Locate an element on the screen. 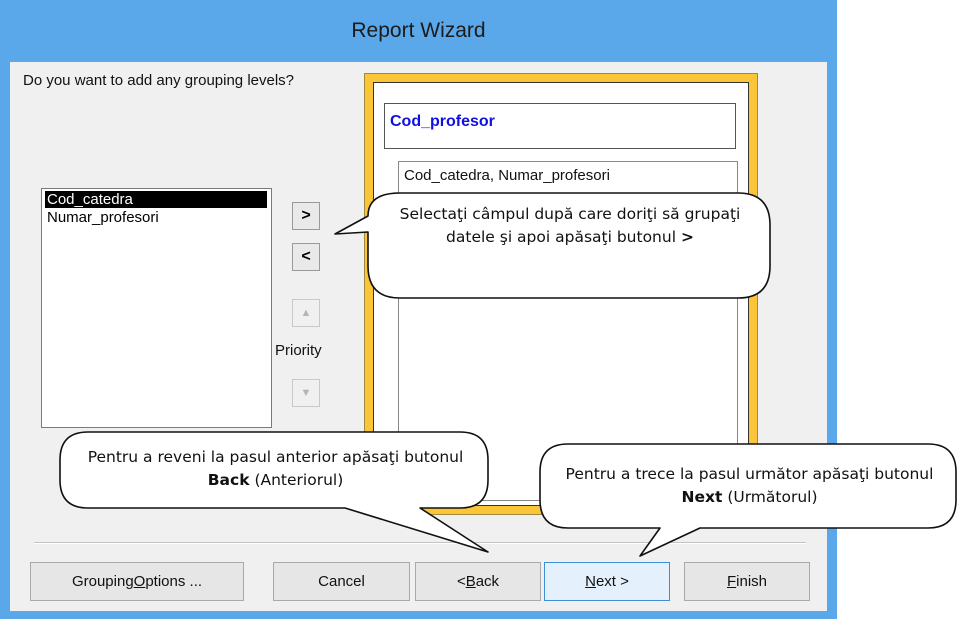 This screenshot has width=958, height=619. available-fields-list: Cod_catedra Numar_profesori is located at coordinates (156, 308).